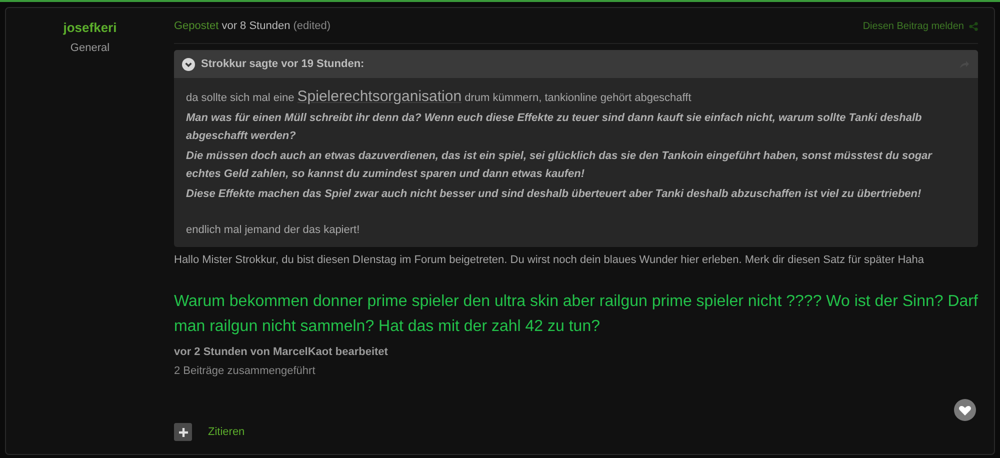 This screenshot has width=1000, height=458. What do you see at coordinates (576, 314) in the screenshot?
I see `question-text: Warum bekommen donner prime spieler den ultra skin aber railgun prime spieler nicht ???? Wo ist der Sinn? Darf man railgun nicht sammeln? Hat das mit der zahl 42 zu tun?` at bounding box center [576, 314].